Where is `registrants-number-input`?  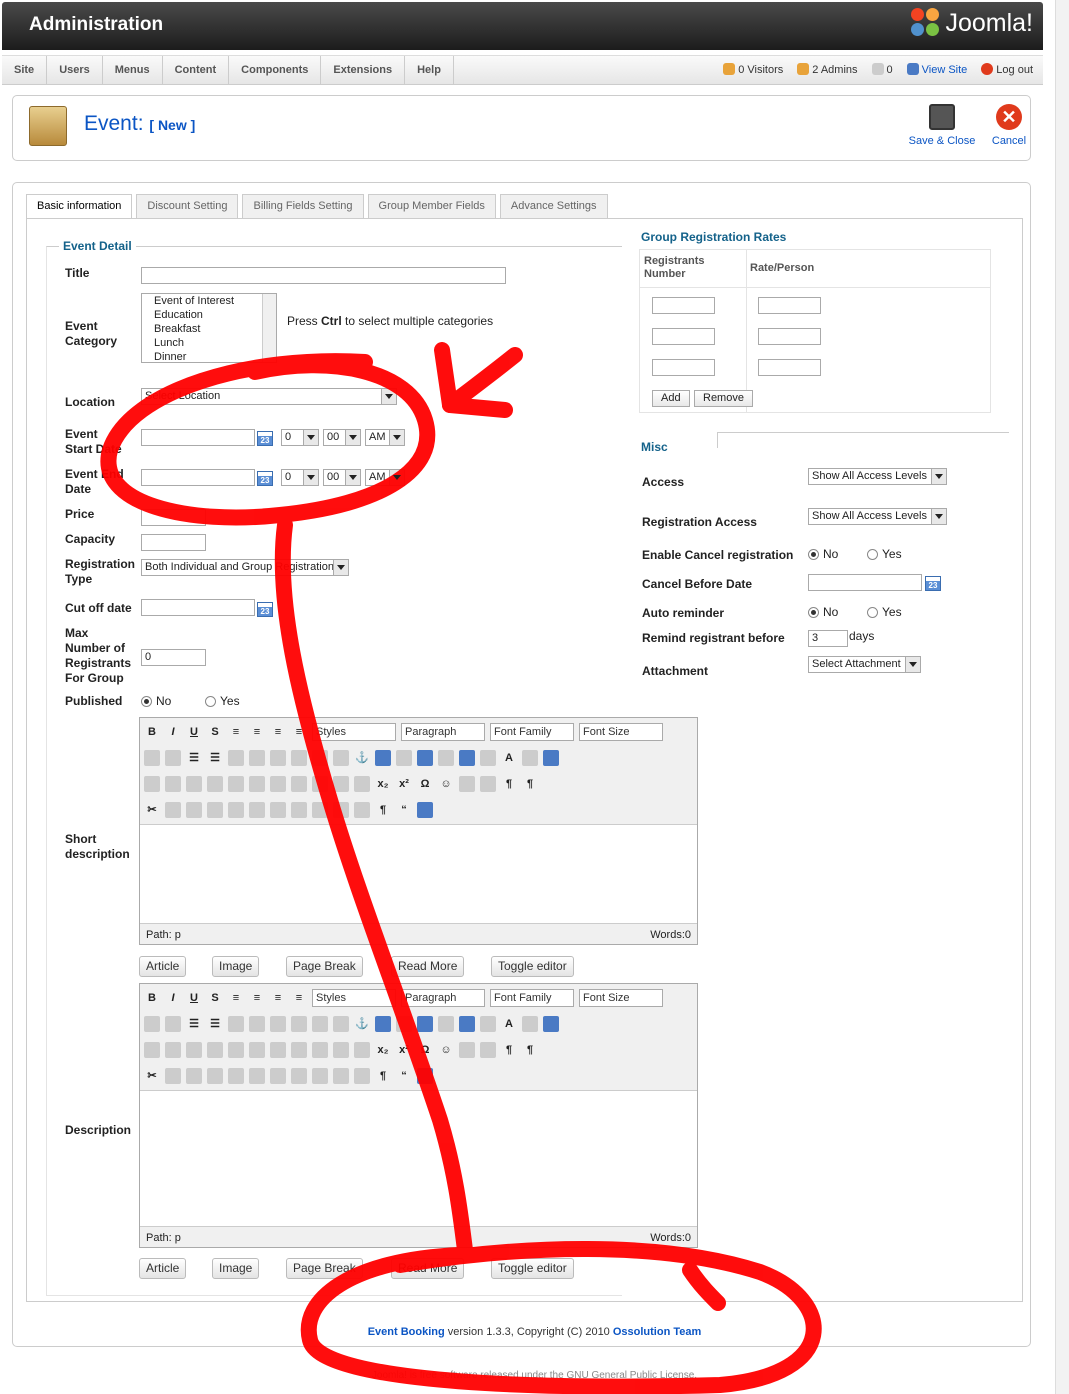 registrants-number-input is located at coordinates (683, 336).